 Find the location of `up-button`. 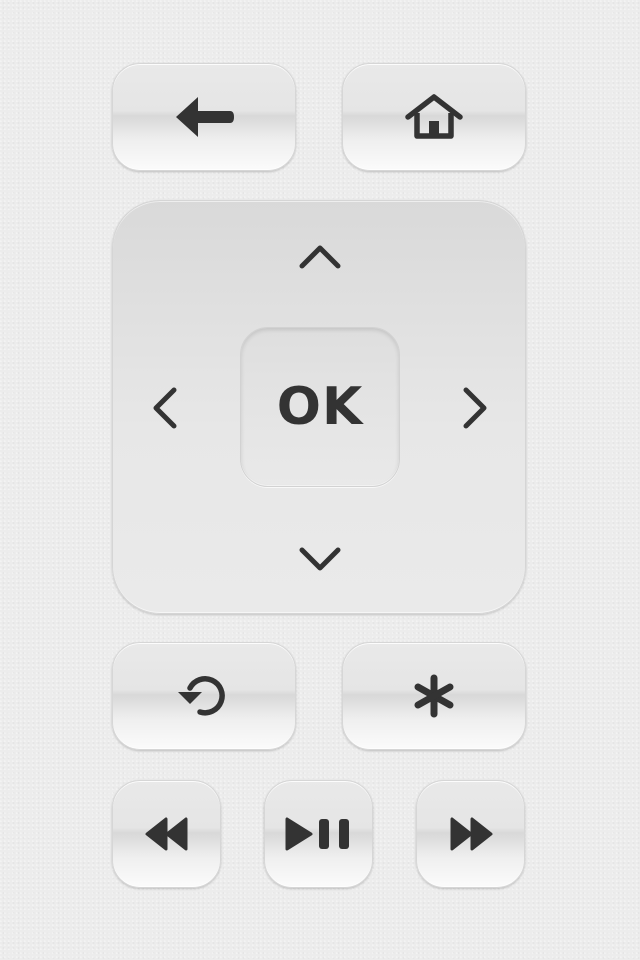

up-button is located at coordinates (320, 257).